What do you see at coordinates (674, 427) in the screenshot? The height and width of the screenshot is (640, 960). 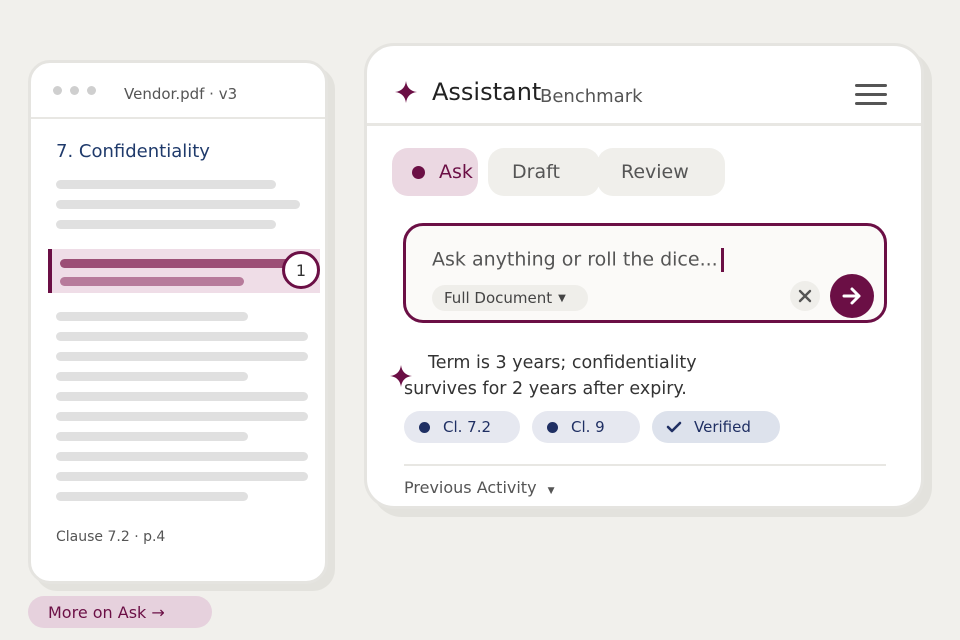 I see `check-icon` at bounding box center [674, 427].